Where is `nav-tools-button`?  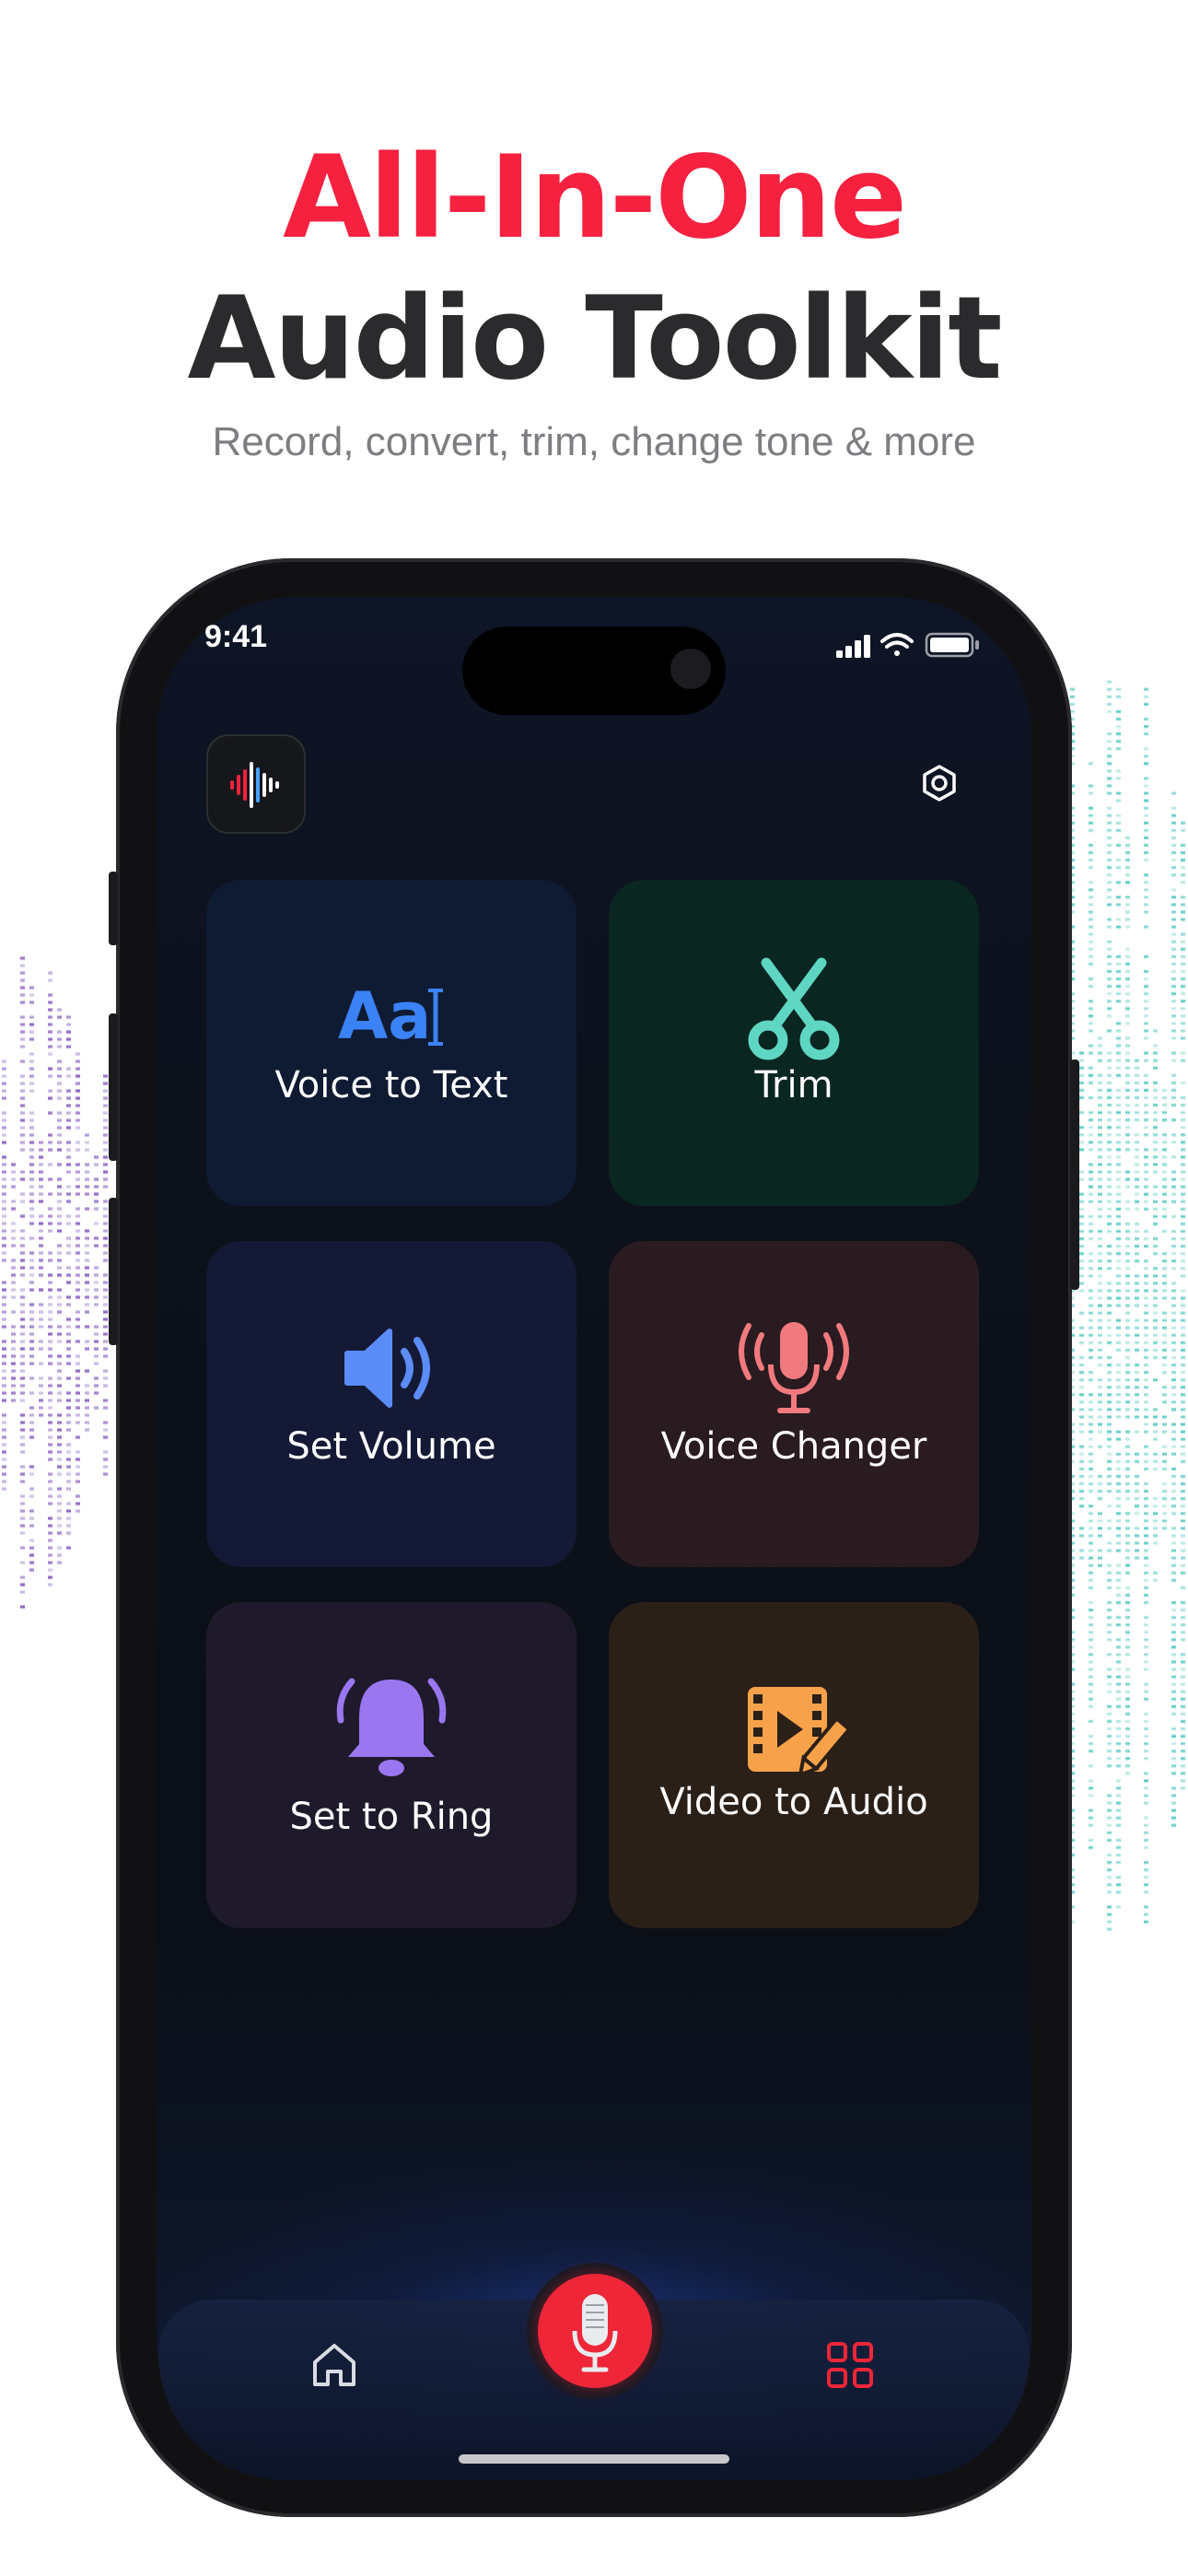
nav-tools-button is located at coordinates (850, 2365).